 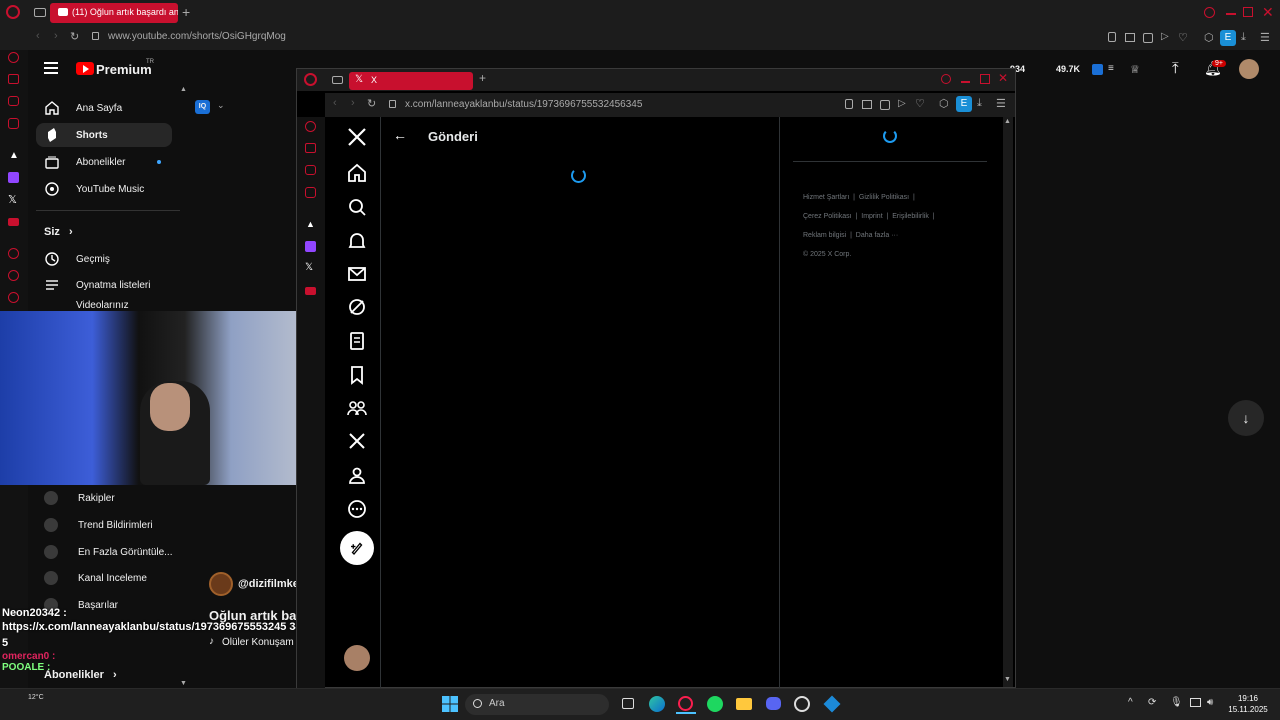 What do you see at coordinates (183, 89) in the screenshot?
I see `scroll-up-icon: ▲` at bounding box center [183, 89].